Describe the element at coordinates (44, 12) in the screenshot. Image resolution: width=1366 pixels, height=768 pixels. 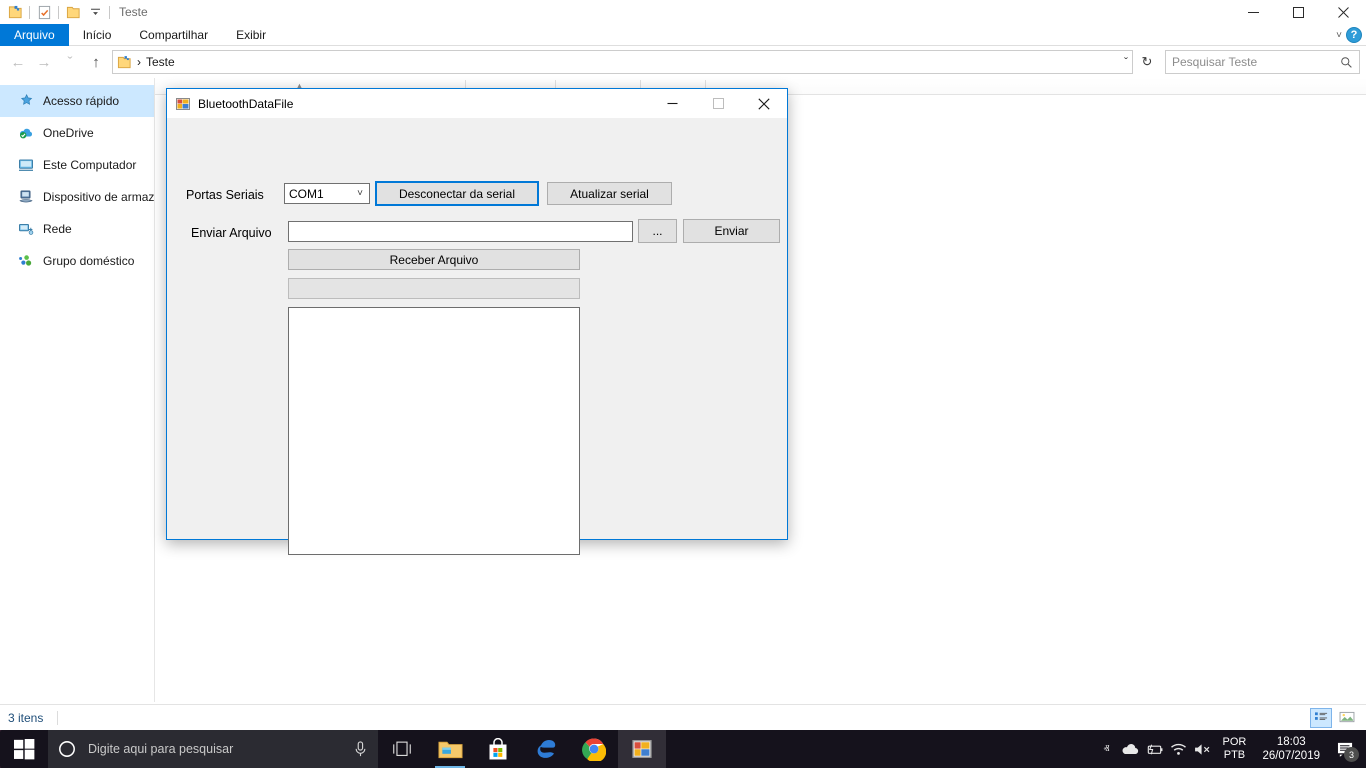
I see `properties-icon` at that location.